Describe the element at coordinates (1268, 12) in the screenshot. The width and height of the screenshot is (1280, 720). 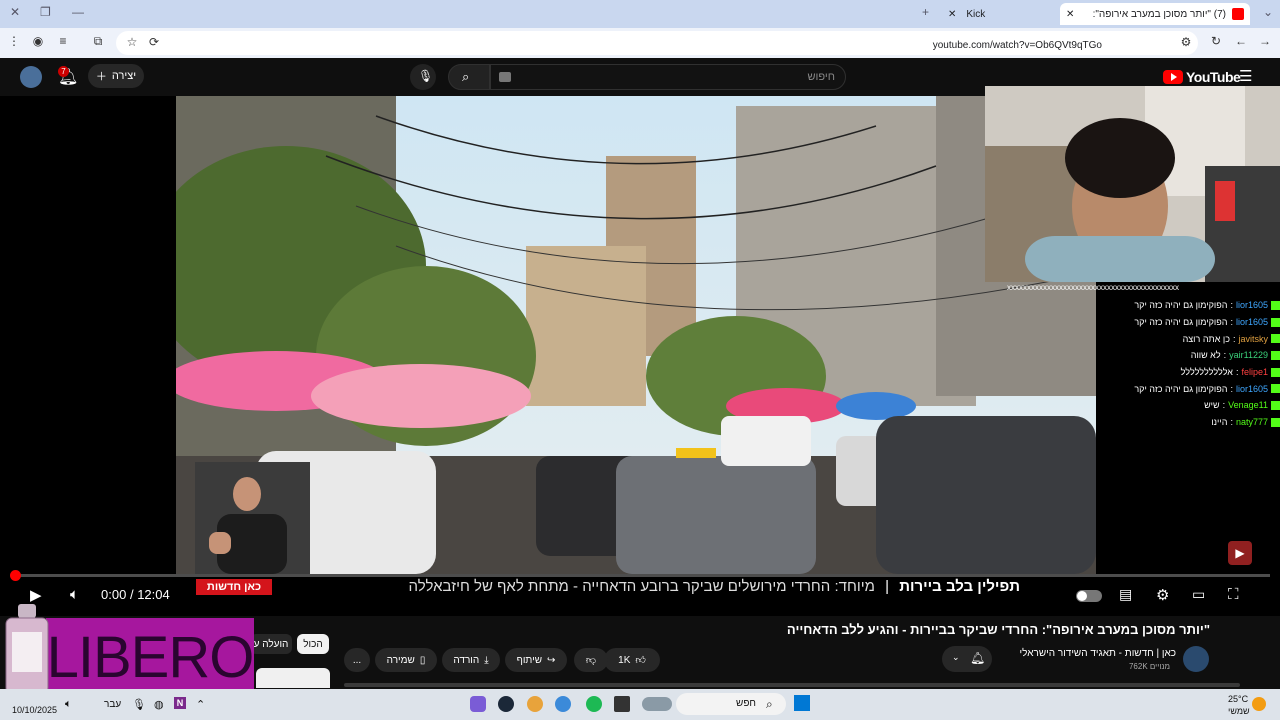
I see `tab-search-icon: ⌄` at that location.